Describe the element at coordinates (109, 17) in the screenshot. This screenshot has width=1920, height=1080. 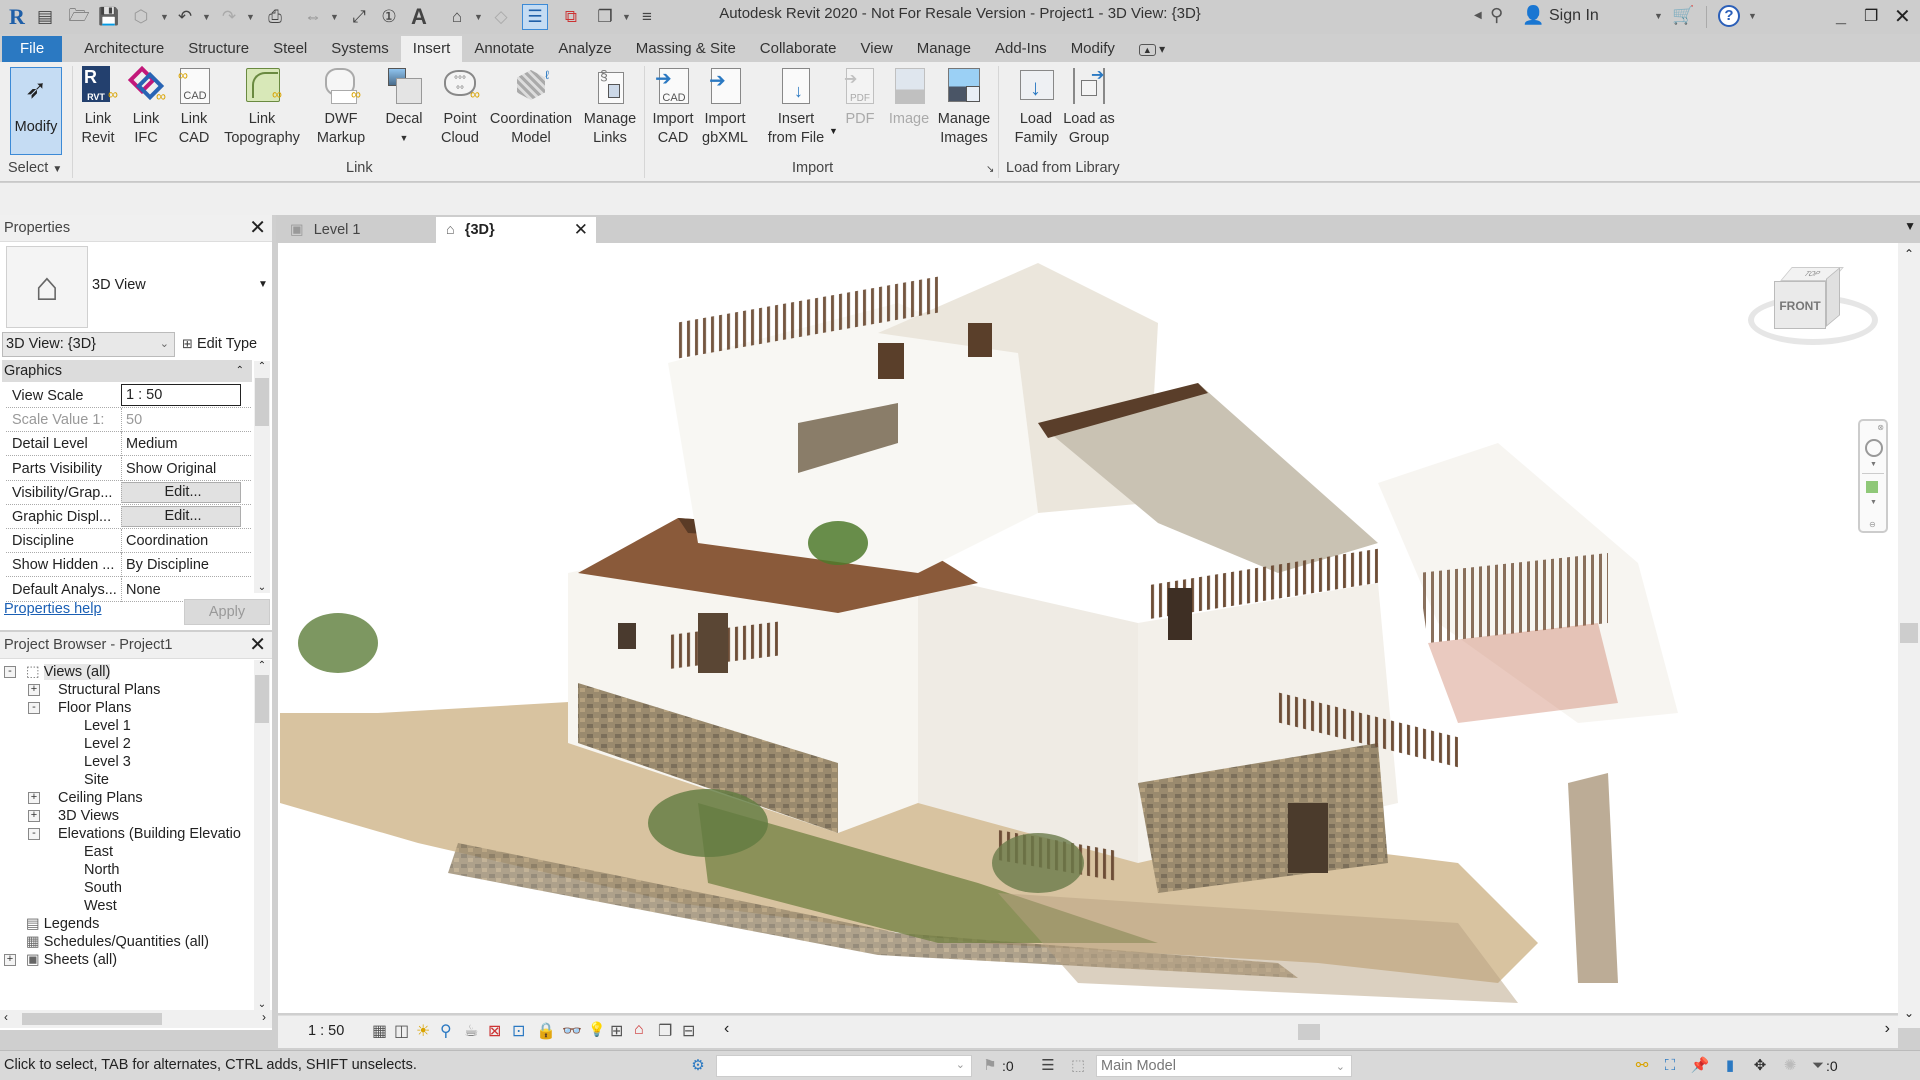
I see `save-icon: 💾` at that location.